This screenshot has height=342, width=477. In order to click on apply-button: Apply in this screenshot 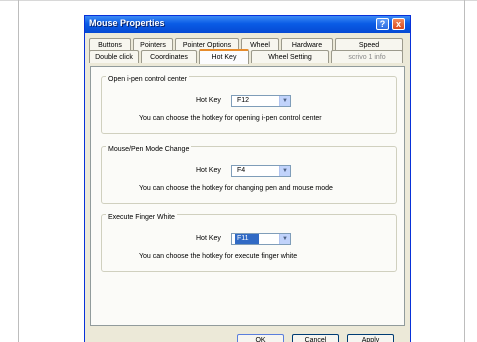, I will do `click(370, 338)`.